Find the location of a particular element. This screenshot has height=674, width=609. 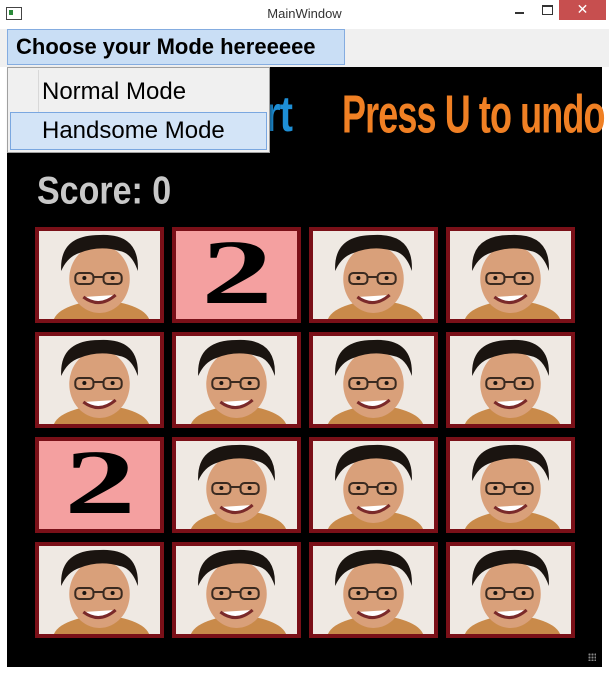

minimize-icon is located at coordinates (519, 13).